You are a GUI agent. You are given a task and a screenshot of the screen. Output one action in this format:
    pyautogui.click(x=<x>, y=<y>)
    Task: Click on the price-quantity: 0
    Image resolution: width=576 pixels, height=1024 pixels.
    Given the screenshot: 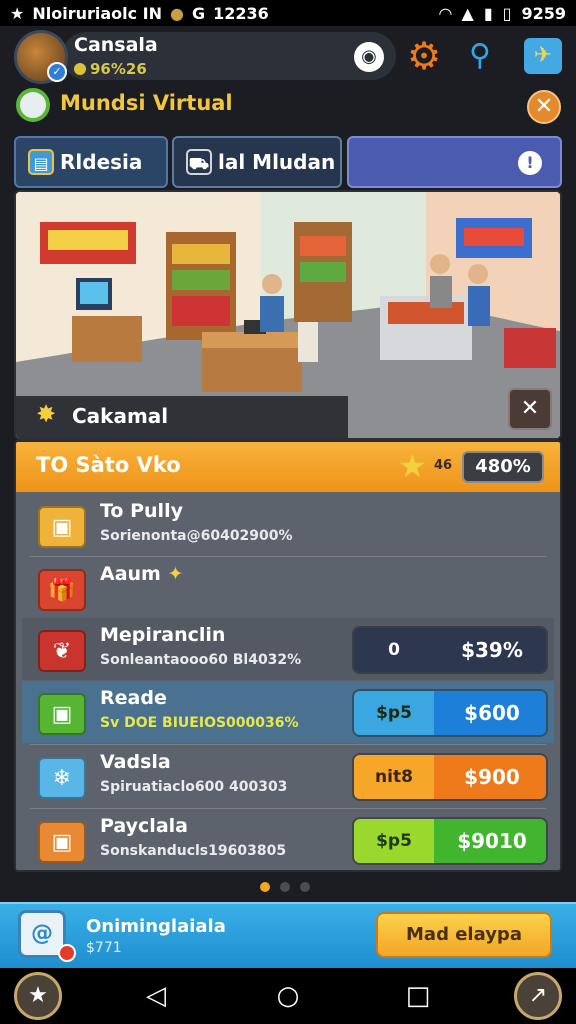 What is the action you would take?
    pyautogui.click(x=394, y=650)
    